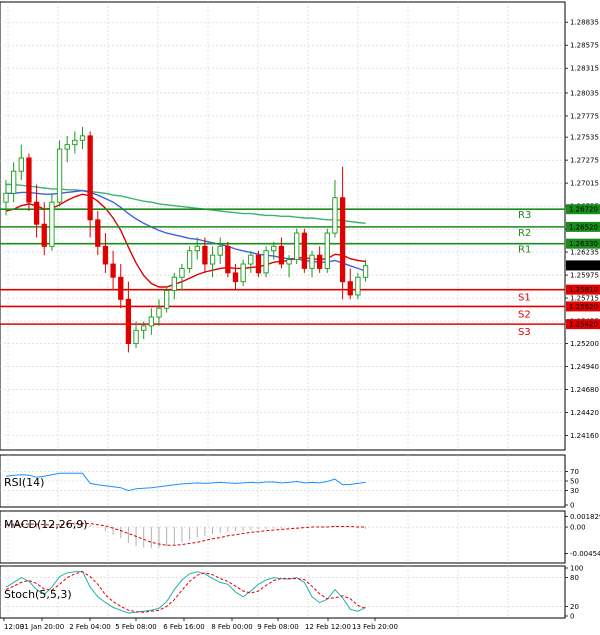 Image resolution: width=600 pixels, height=635 pixels. What do you see at coordinates (574, 472) in the screenshot?
I see `rsi-tick-label: 70` at bounding box center [574, 472].